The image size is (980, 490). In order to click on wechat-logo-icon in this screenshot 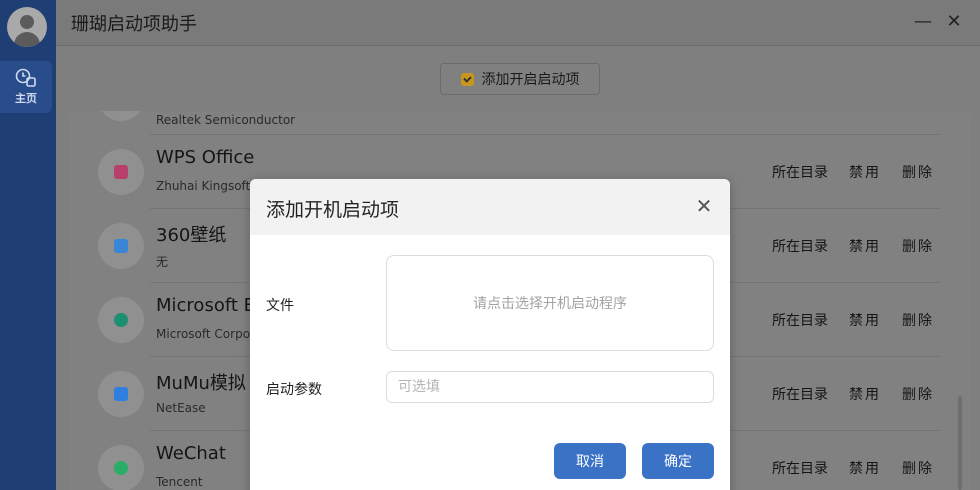, I will do `click(121, 468)`.